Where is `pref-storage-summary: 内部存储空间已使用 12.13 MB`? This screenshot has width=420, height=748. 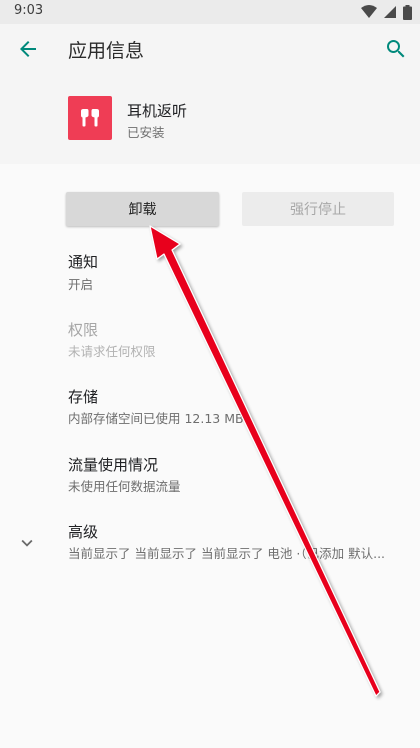
pref-storage-summary: 内部存储空间已使用 12.13 MB is located at coordinates (156, 418).